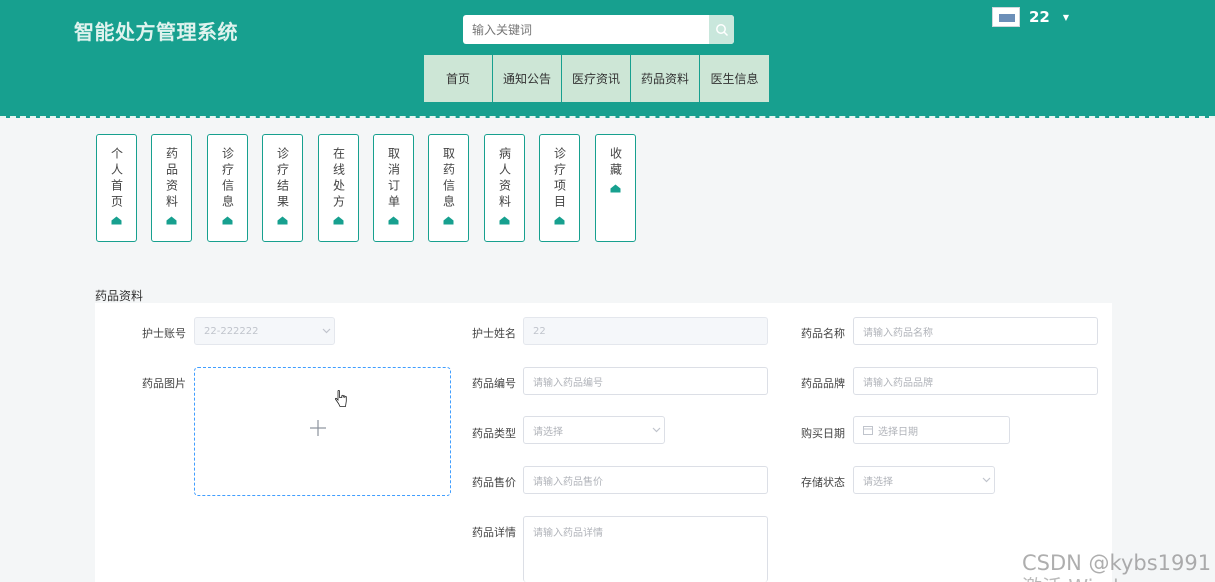 The height and width of the screenshot is (582, 1215). Describe the element at coordinates (264, 331) in the screenshot. I see `nurse-account-select: 22-222222` at that location.